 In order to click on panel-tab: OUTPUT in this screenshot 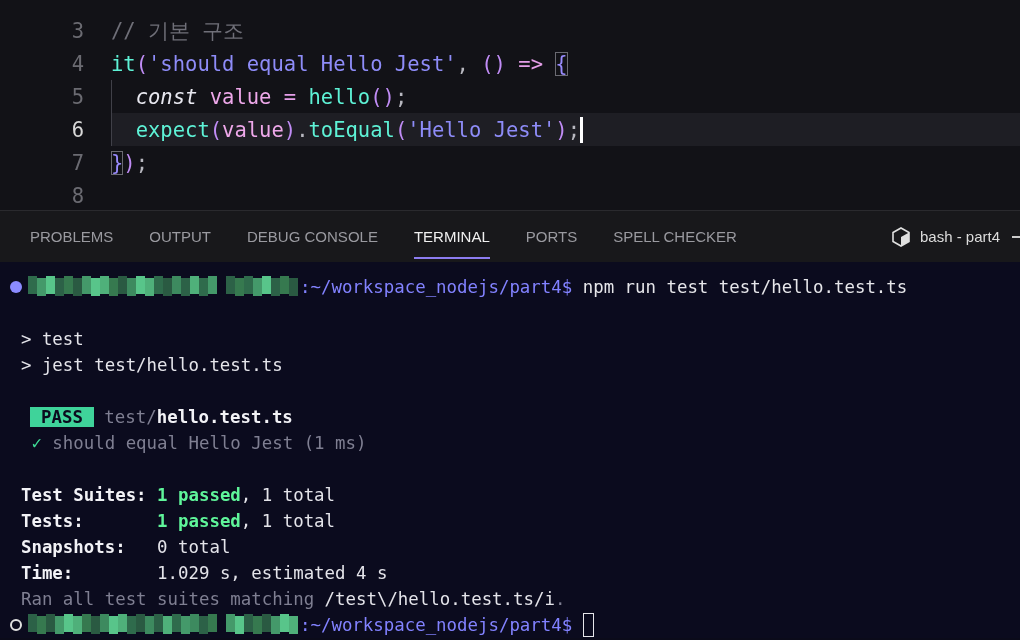, I will do `click(180, 236)`.